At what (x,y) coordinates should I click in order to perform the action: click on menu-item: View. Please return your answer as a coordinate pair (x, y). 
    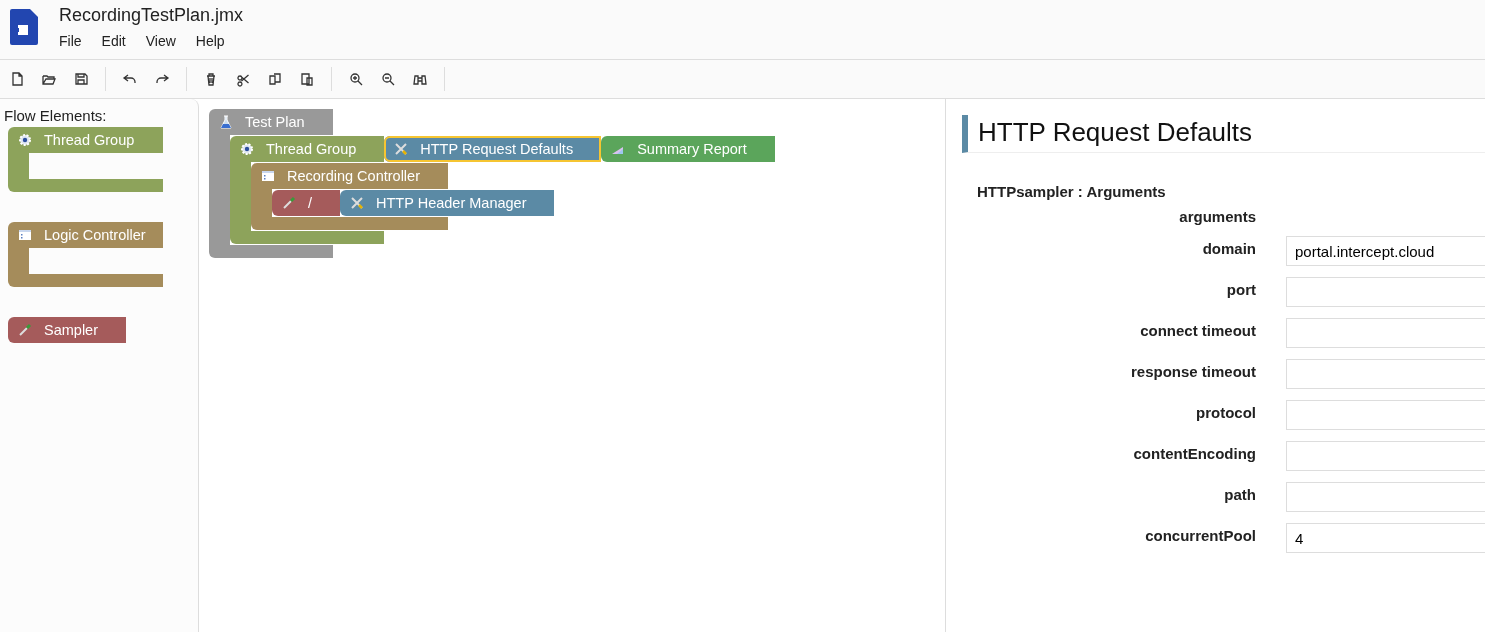
    Looking at the image, I should click on (160, 41).